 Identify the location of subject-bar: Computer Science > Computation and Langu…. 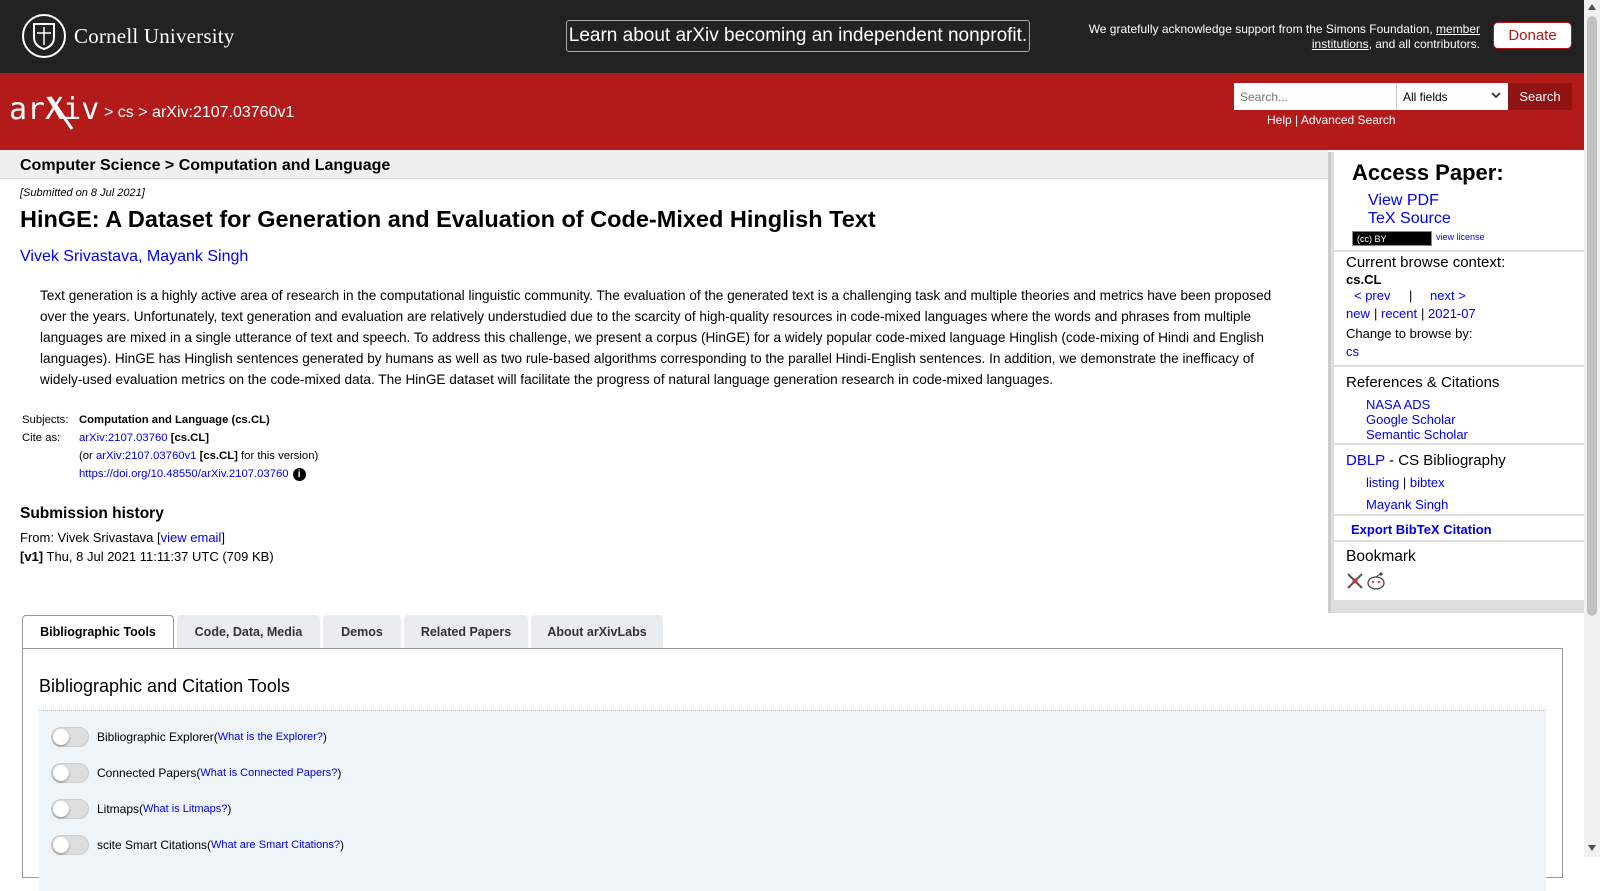
(664, 164).